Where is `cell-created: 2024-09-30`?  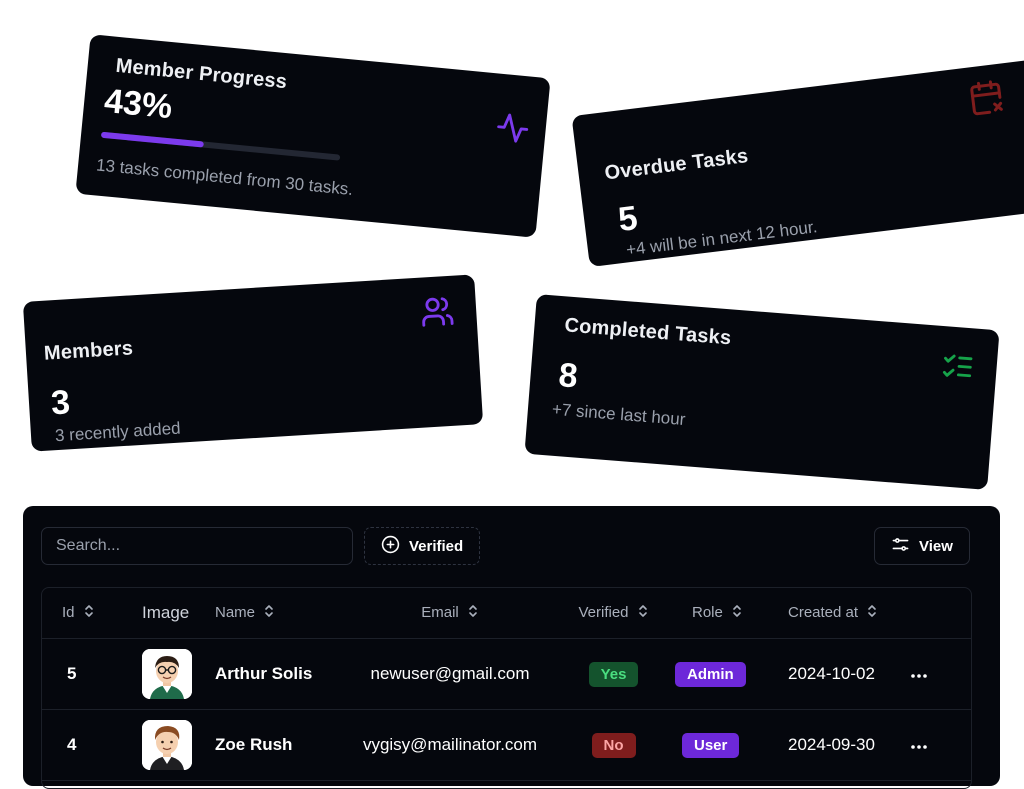
cell-created: 2024-09-30 is located at coordinates (840, 745).